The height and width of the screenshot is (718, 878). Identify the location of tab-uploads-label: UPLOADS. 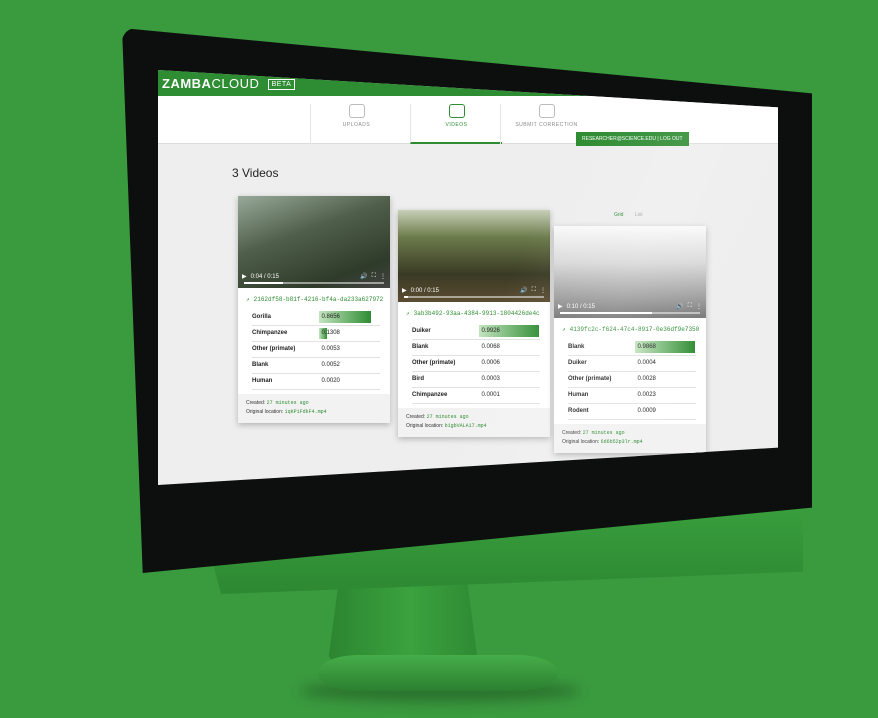
(356, 125).